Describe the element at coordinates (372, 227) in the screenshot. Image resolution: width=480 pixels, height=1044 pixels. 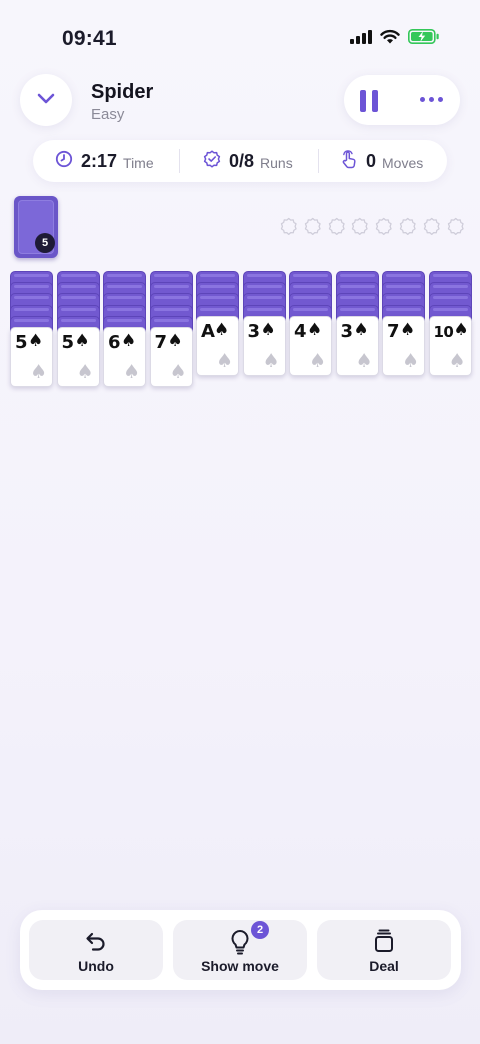
I see `foundation-row` at that location.